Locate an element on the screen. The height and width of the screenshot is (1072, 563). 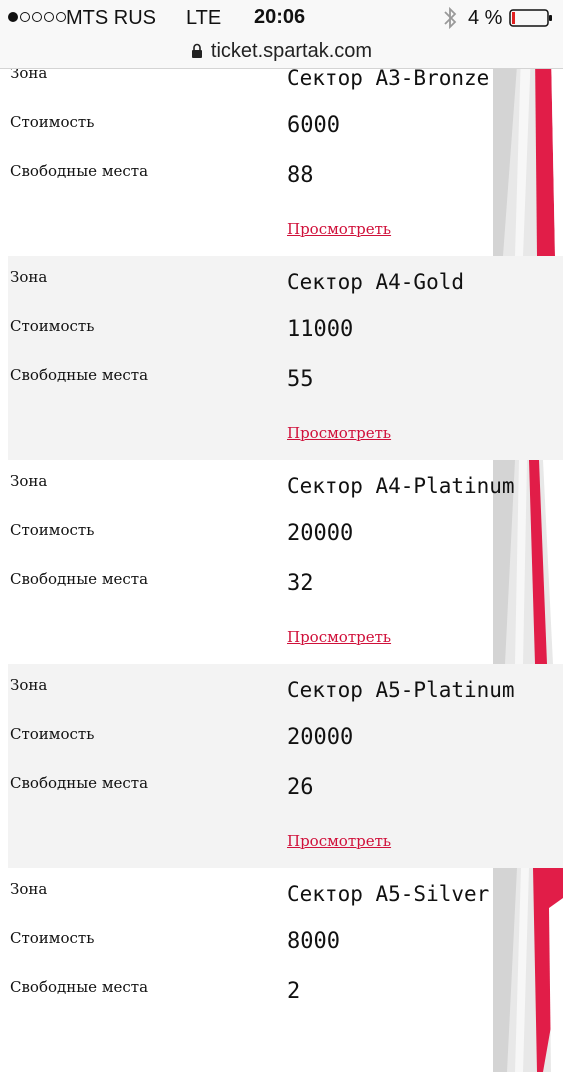
zone-value: Сектор A5-Platinum is located at coordinates (401, 690).